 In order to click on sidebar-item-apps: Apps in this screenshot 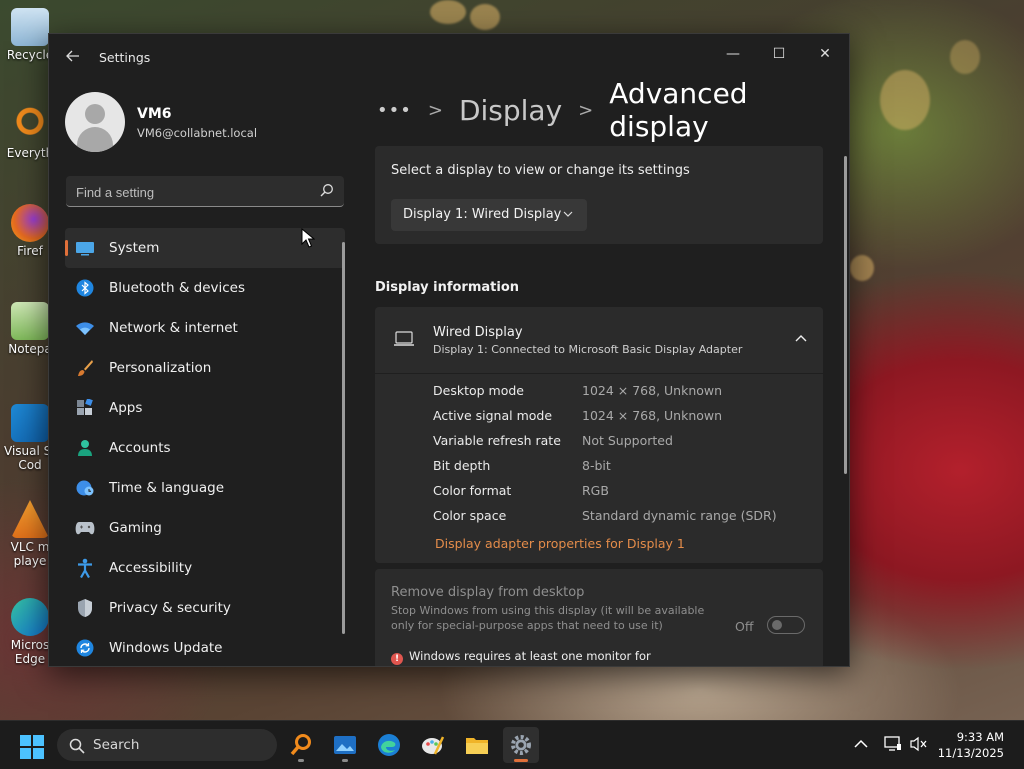, I will do `click(205, 408)`.